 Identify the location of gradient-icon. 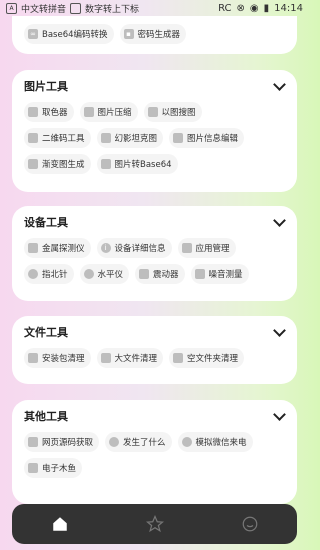
(33, 164).